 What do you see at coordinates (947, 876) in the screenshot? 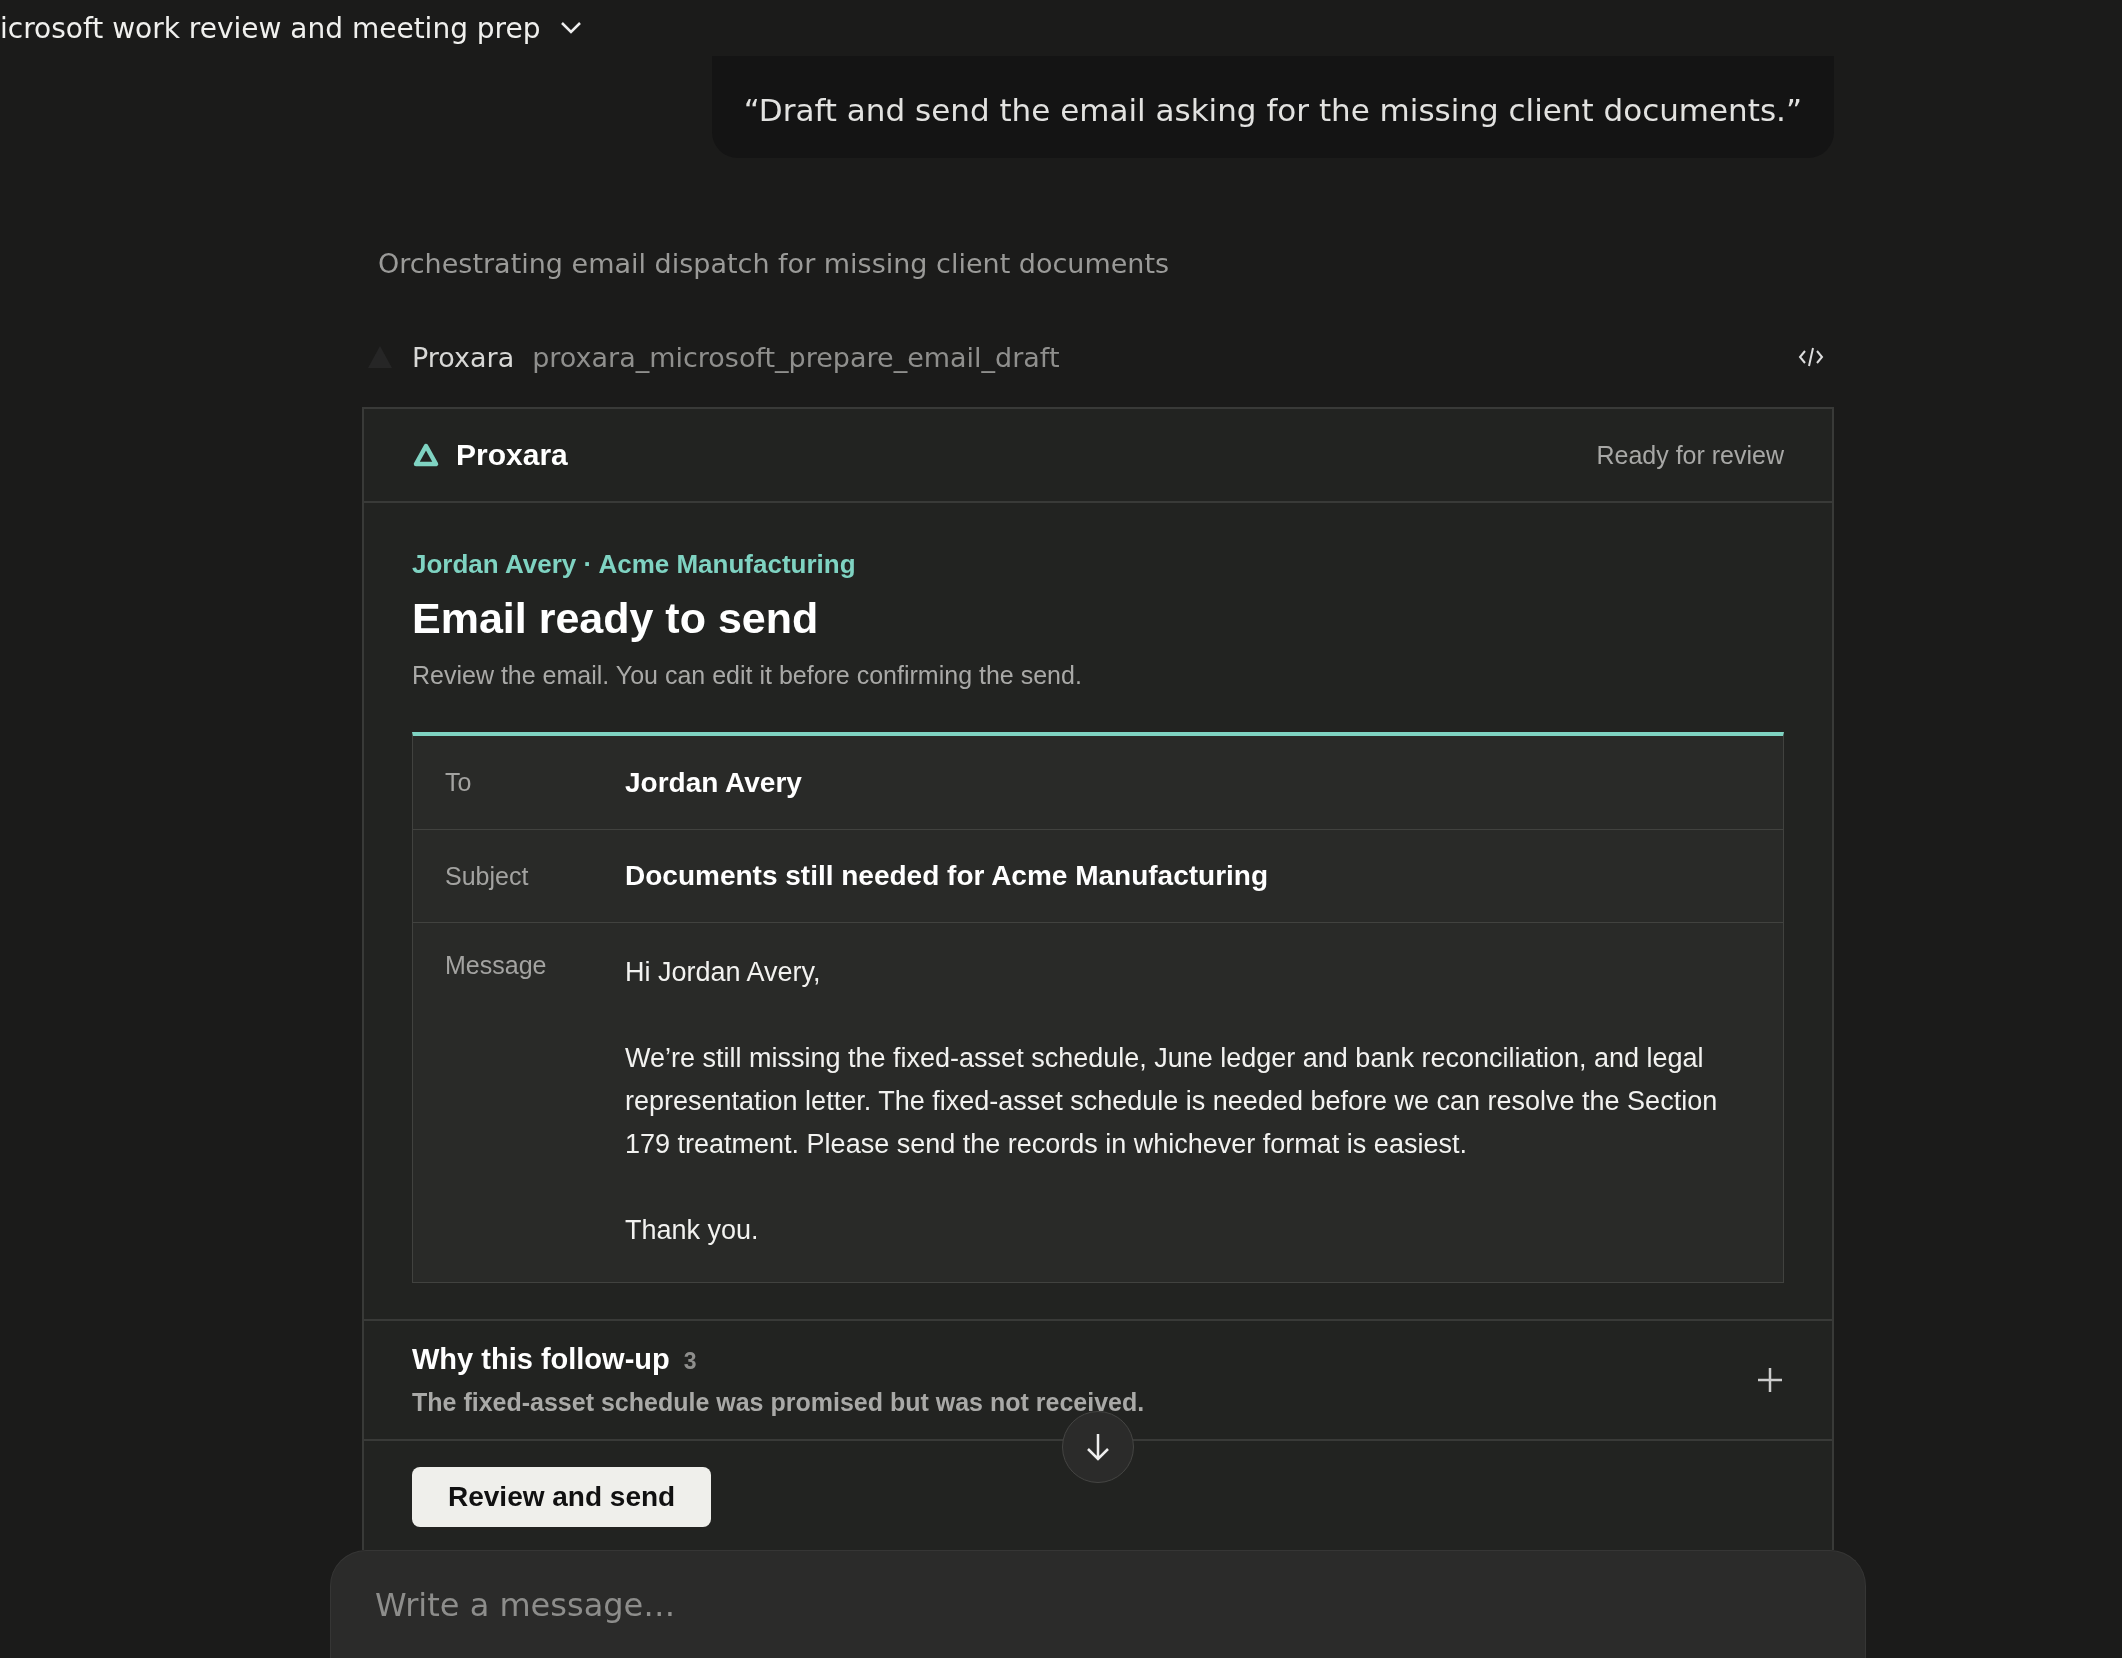
I see `field-value: Documents still needed for Acme Manufacturing` at bounding box center [947, 876].